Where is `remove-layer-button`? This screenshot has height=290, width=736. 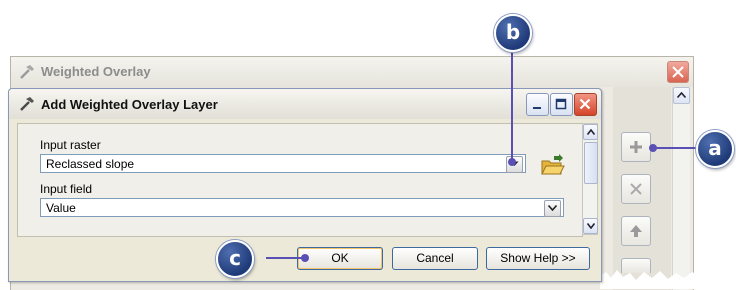
remove-layer-button is located at coordinates (636, 189).